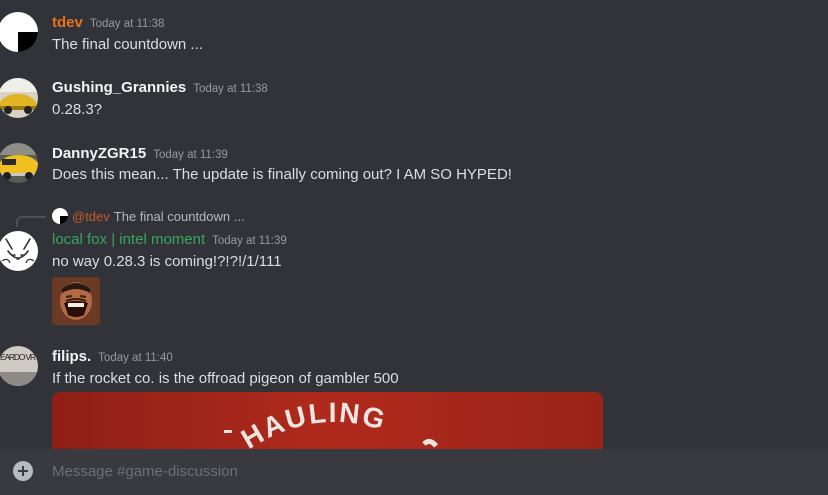  I want to click on message-composer, so click(414, 472).